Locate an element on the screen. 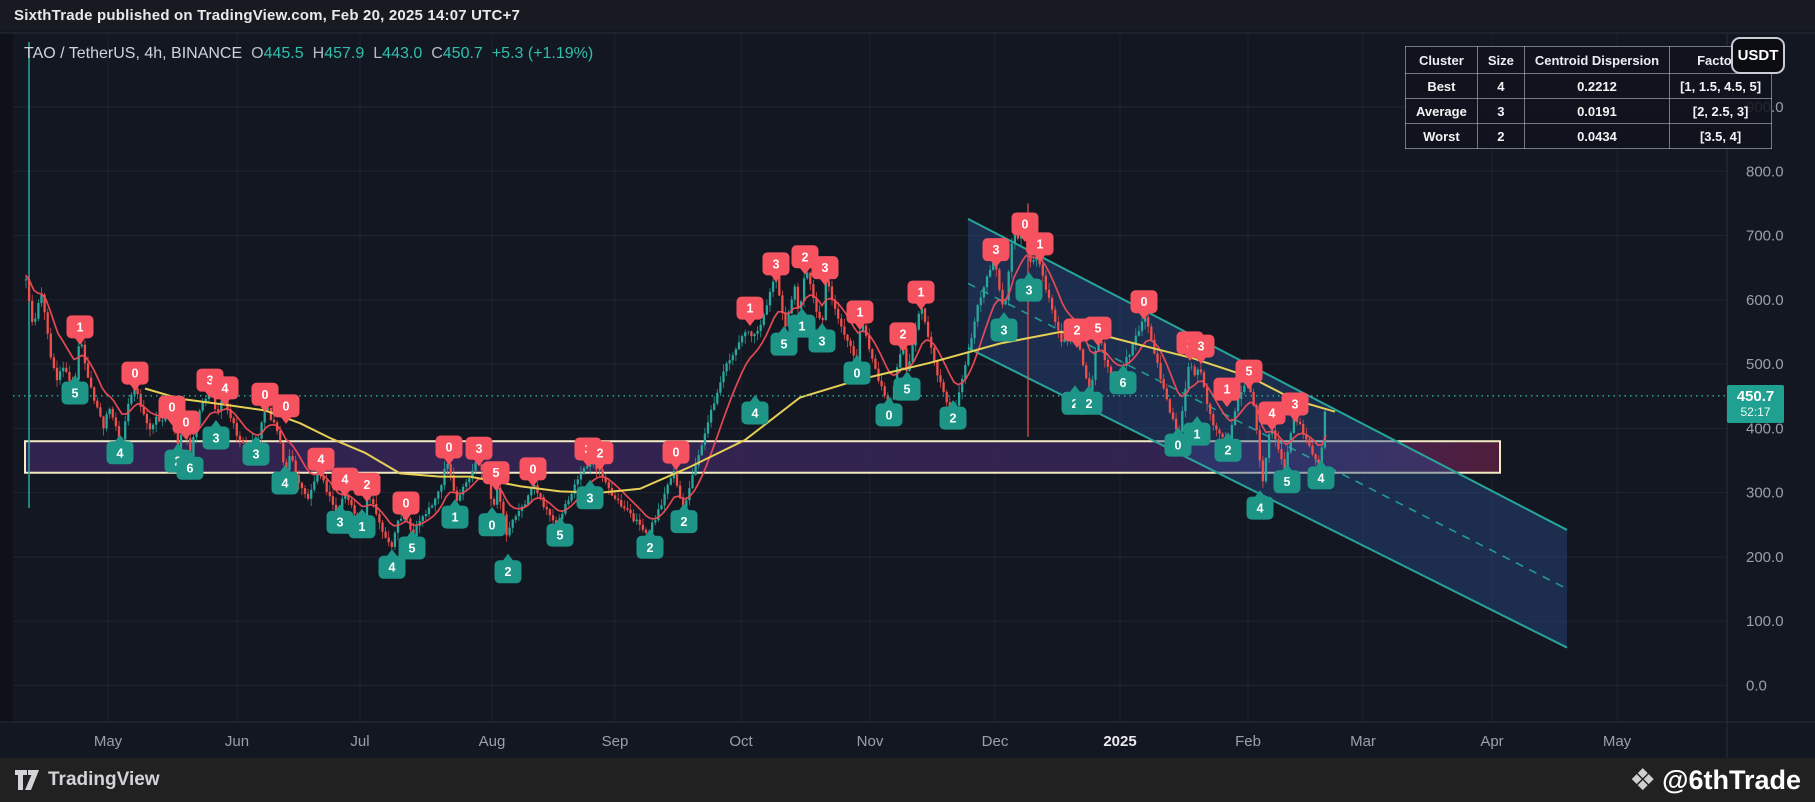 The width and height of the screenshot is (1815, 802). bar-countdown: 52:17 is located at coordinates (1755, 411).